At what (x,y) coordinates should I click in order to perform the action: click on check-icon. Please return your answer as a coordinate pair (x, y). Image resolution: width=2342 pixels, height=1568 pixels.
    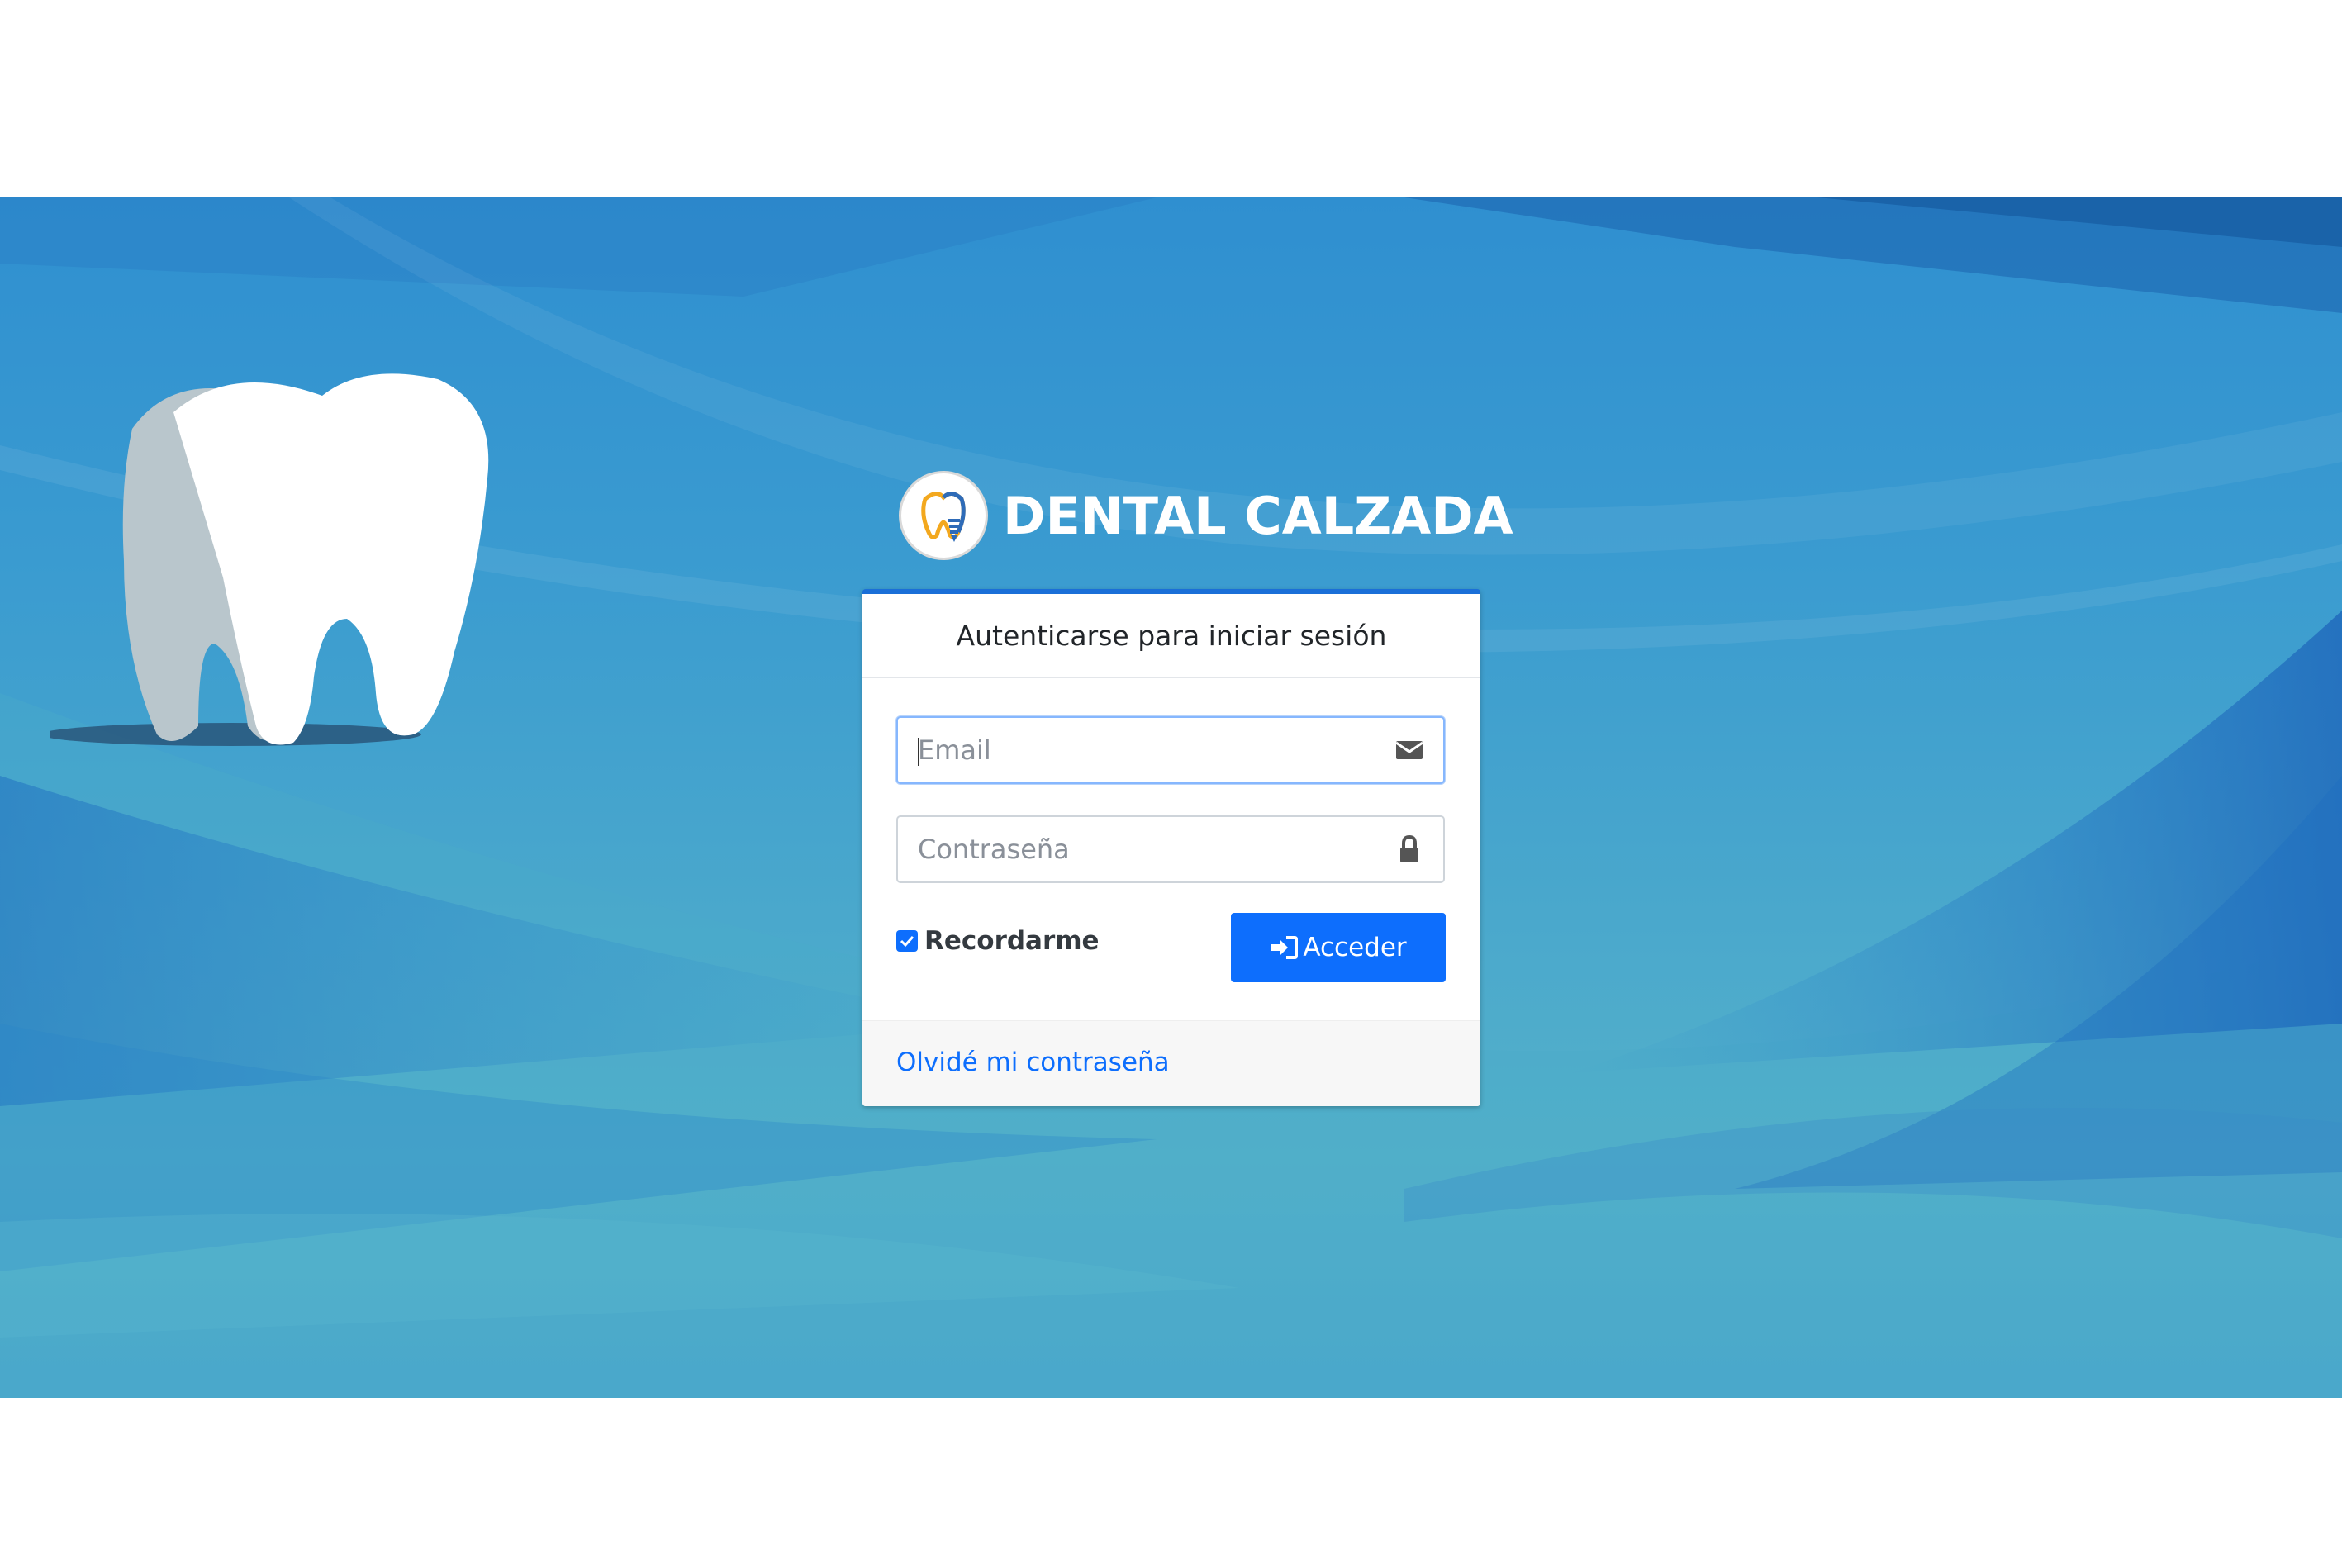
    Looking at the image, I should click on (907, 942).